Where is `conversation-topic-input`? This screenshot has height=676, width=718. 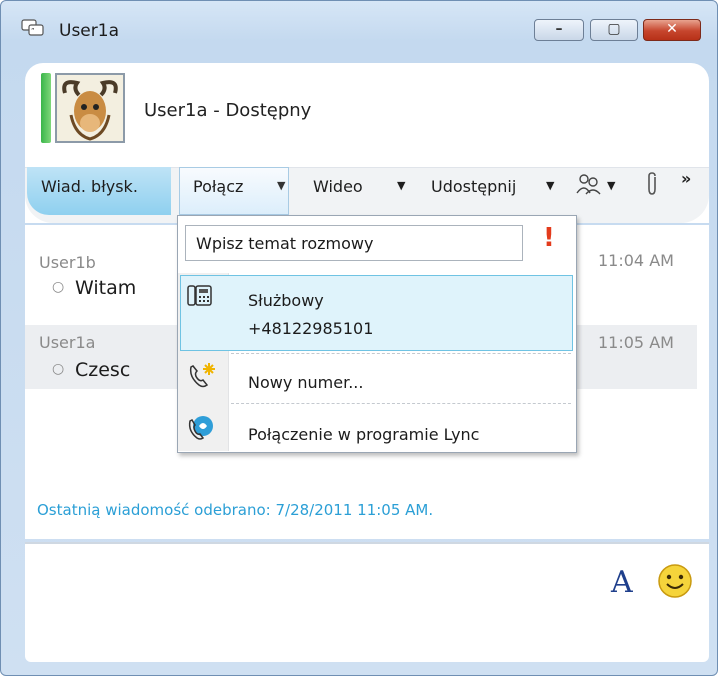 conversation-topic-input is located at coordinates (354, 243).